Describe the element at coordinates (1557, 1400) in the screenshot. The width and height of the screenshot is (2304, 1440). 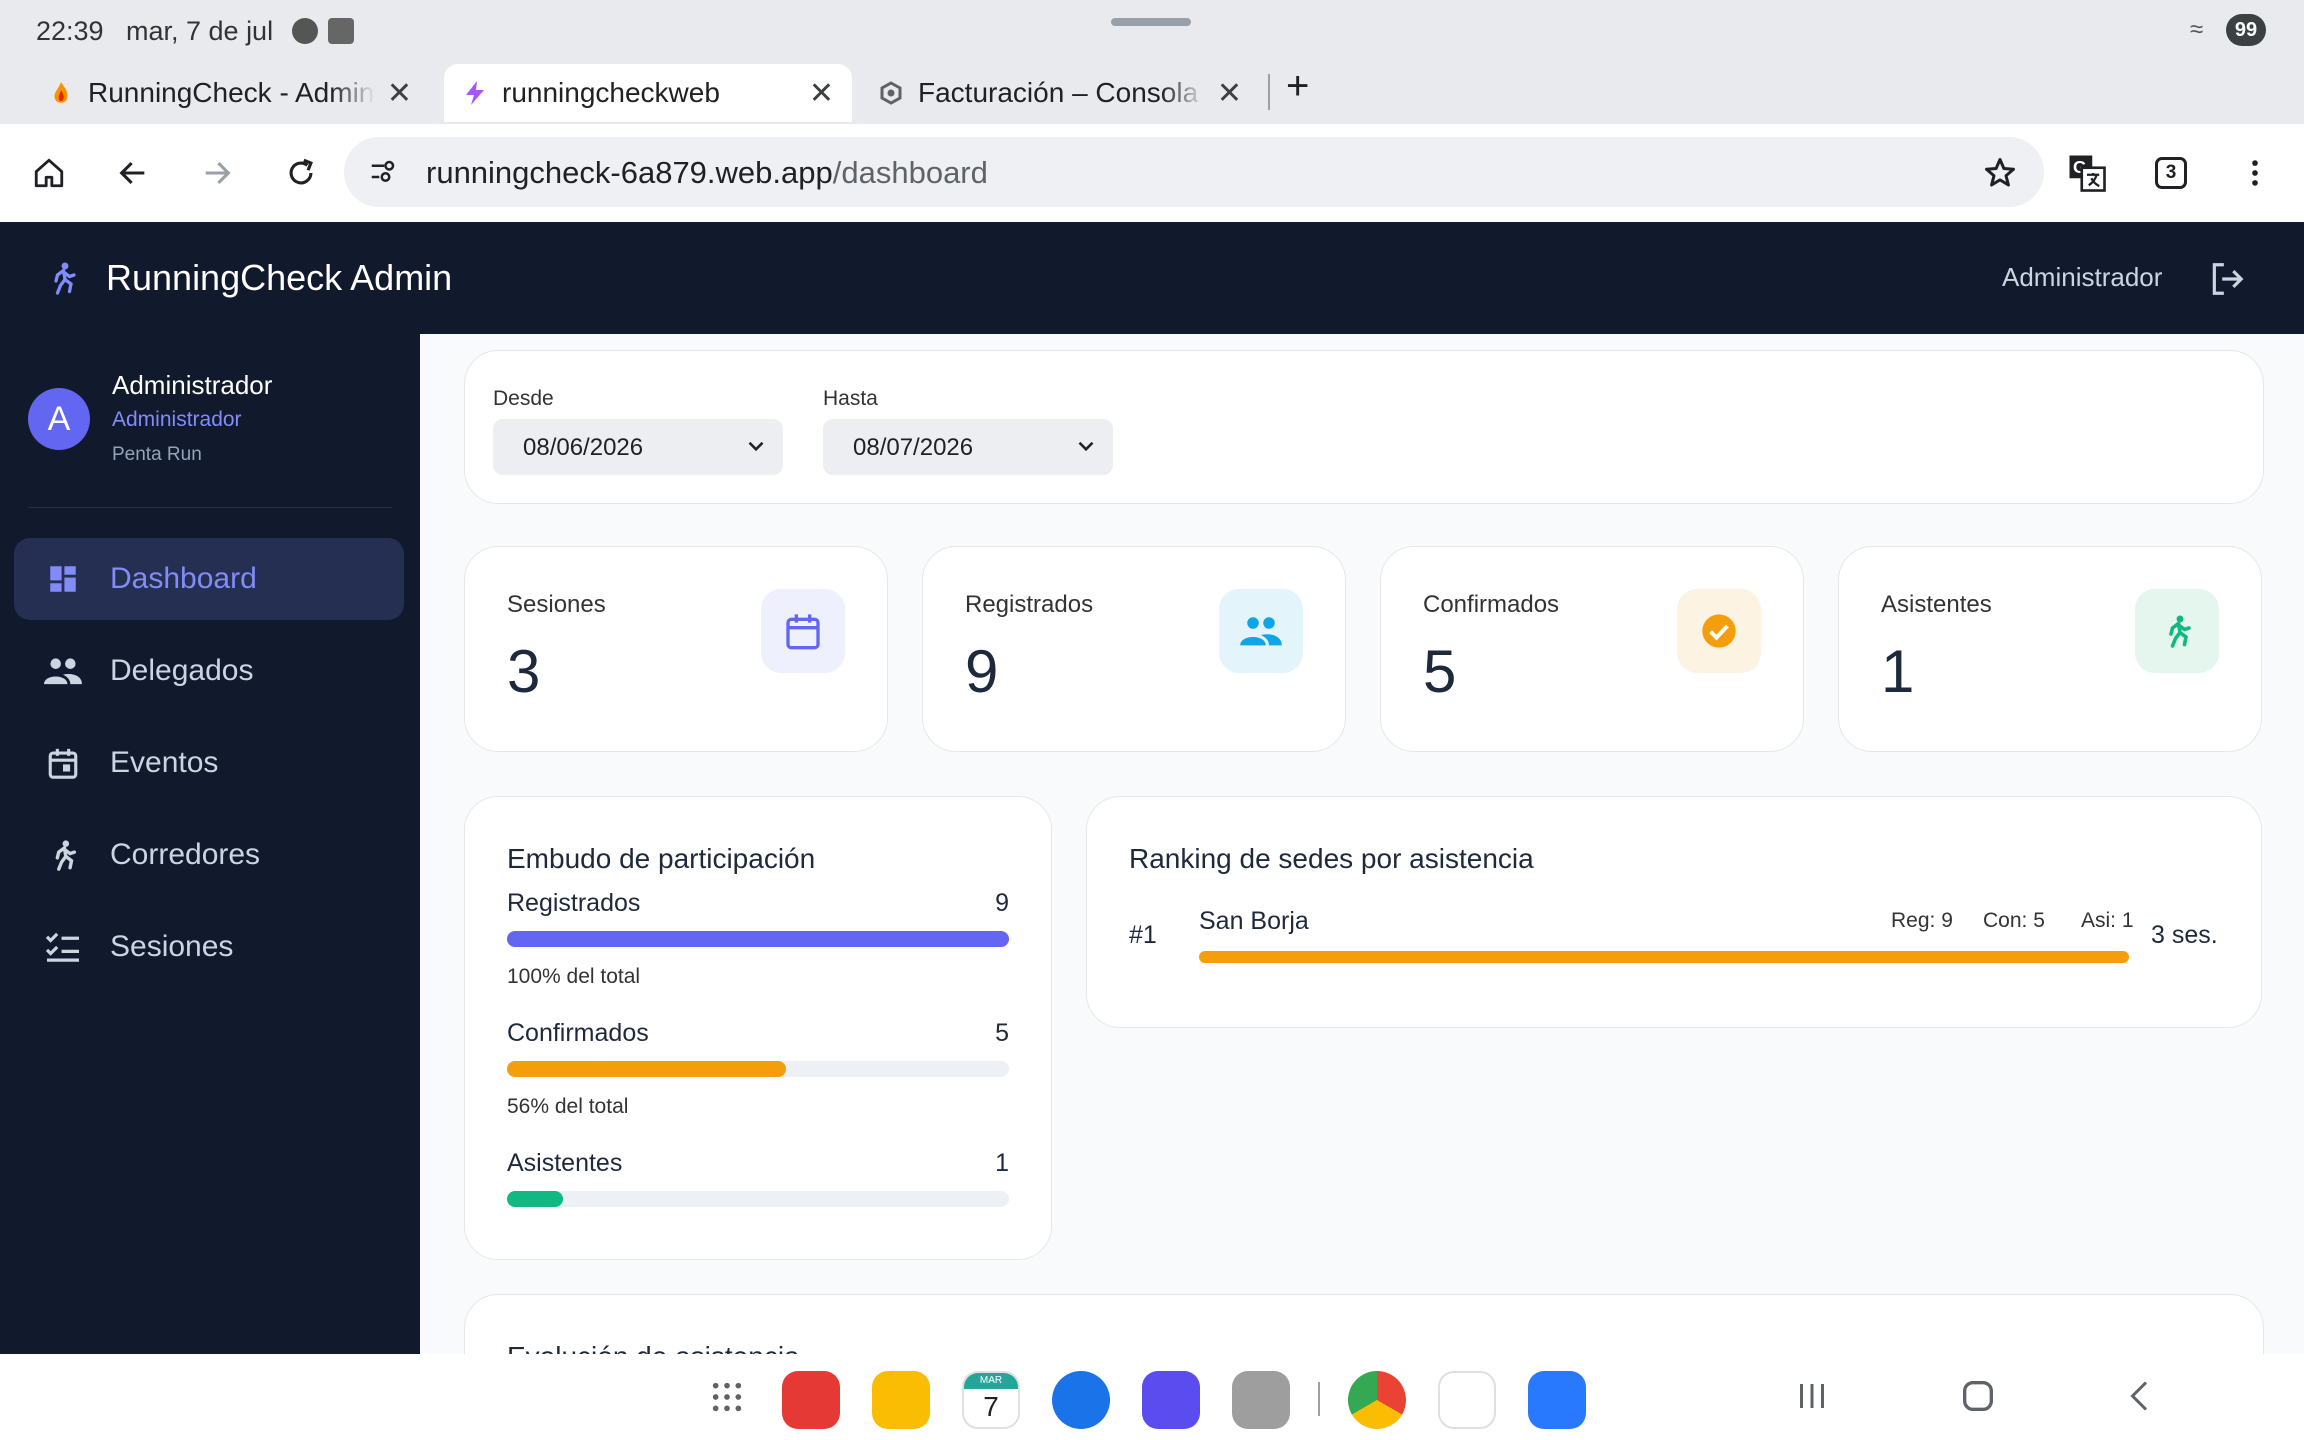
I see `mail-app-icon` at that location.